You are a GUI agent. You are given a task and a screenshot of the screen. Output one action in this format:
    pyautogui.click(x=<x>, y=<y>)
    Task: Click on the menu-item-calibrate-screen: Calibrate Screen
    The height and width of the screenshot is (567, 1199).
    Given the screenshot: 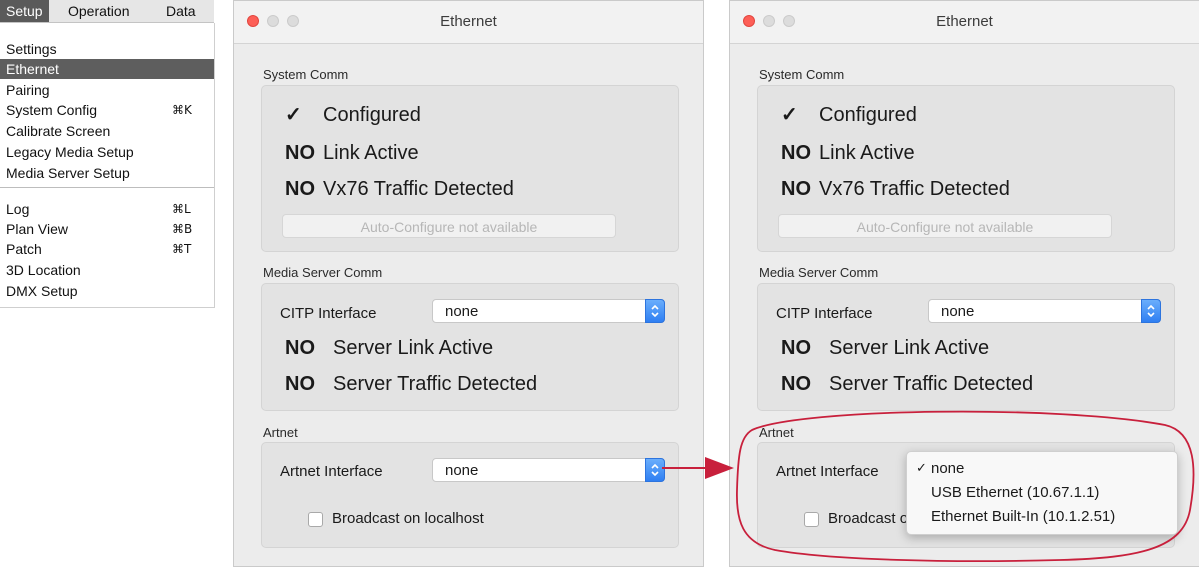 What is the action you would take?
    pyautogui.click(x=107, y=131)
    